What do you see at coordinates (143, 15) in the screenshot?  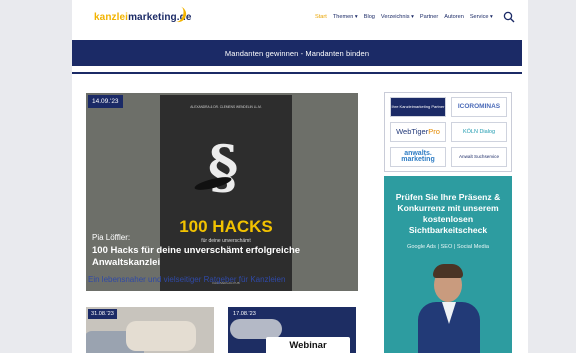 I see `site-logo: kanzleimarketing.de` at bounding box center [143, 15].